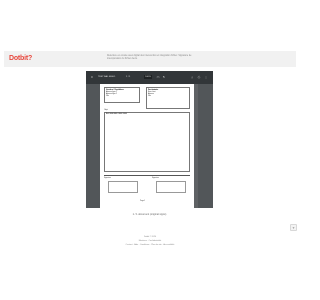 The image size is (320, 300). Describe the element at coordinates (199, 77) in the screenshot. I see `print-icon: ⎙` at that location.